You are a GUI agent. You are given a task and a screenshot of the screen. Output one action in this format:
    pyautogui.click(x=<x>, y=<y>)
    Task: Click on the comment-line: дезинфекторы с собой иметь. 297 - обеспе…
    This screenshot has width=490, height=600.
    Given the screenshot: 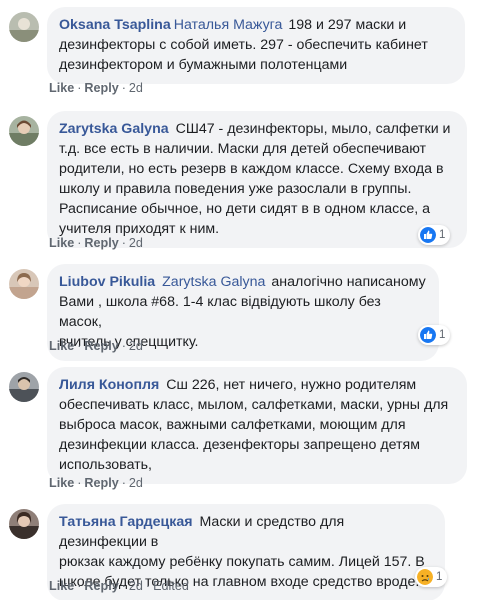 What is the action you would take?
    pyautogui.click(x=243, y=45)
    